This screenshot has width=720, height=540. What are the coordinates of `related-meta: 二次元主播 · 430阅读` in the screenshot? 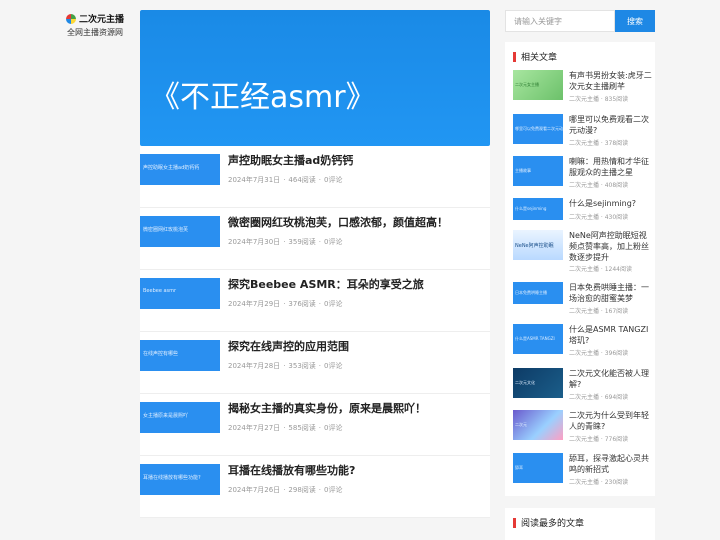 It's located at (599, 217).